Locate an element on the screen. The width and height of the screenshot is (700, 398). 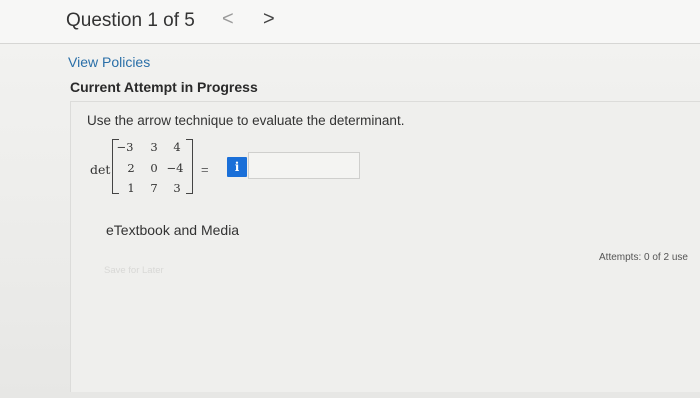
attempt-status: Current Attempt in Progress is located at coordinates (164, 87).